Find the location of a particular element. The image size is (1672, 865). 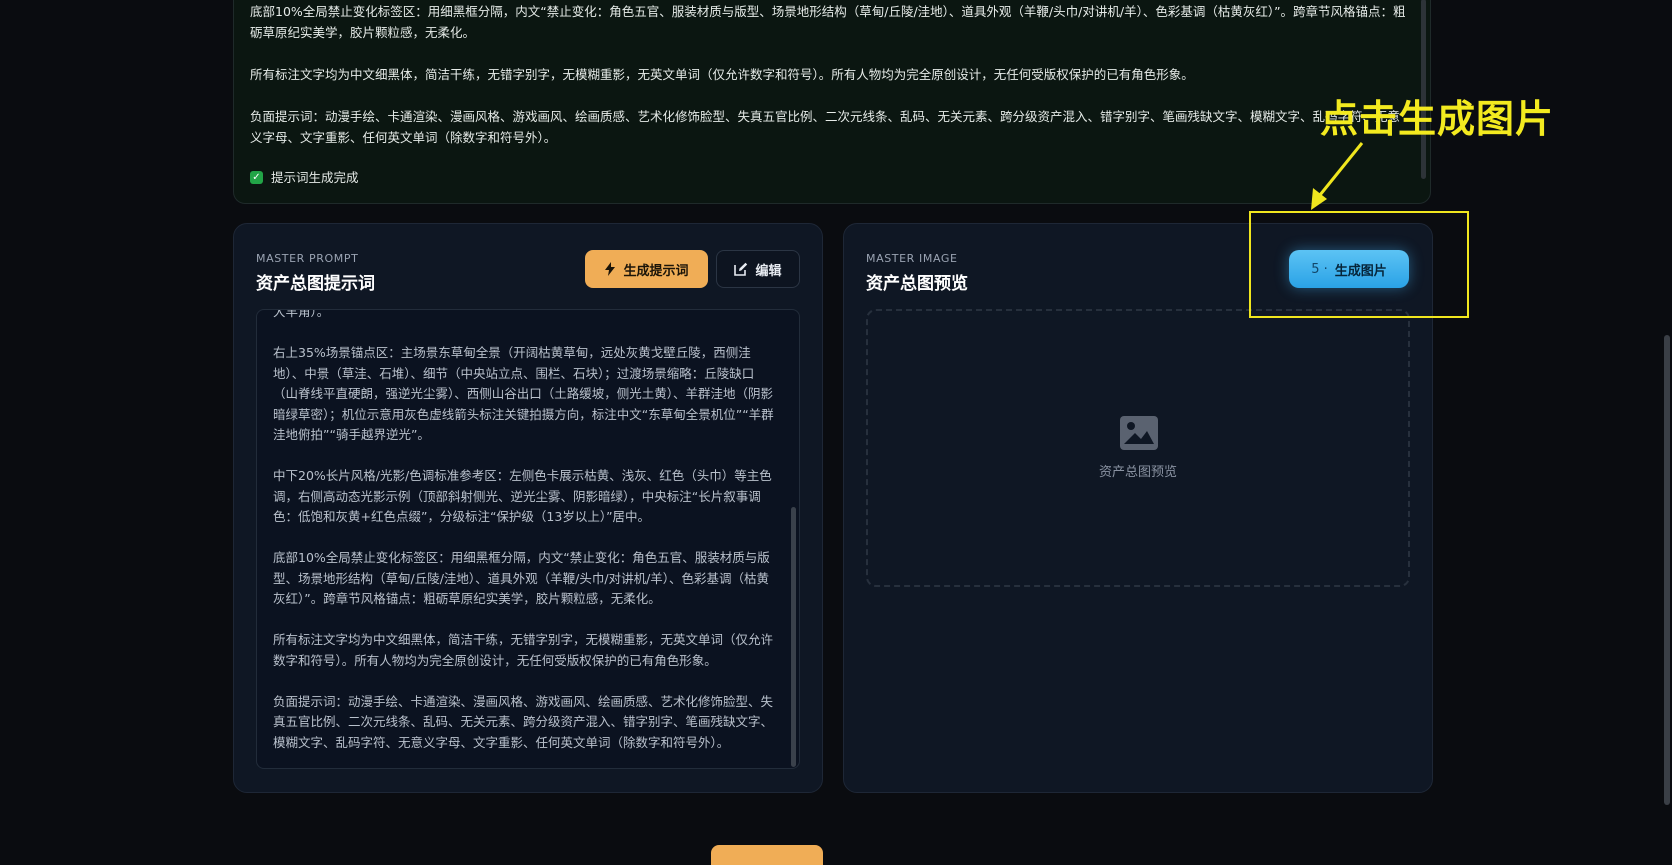

status-row: ✓ 提示词生成完成 is located at coordinates (828, 177).